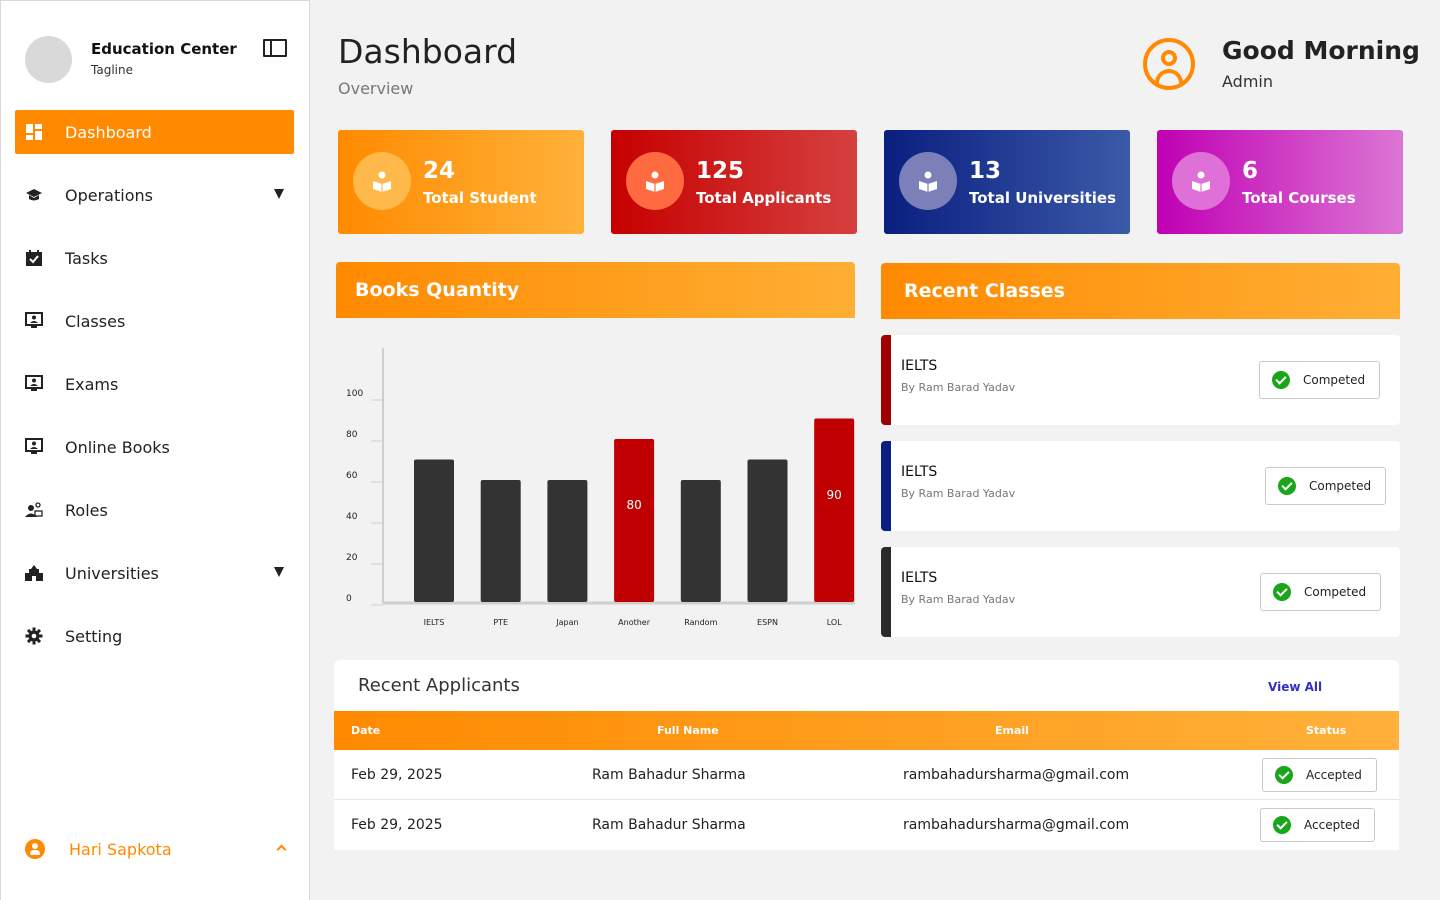  What do you see at coordinates (86, 510) in the screenshot?
I see `sidebar-item-label: Roles` at bounding box center [86, 510].